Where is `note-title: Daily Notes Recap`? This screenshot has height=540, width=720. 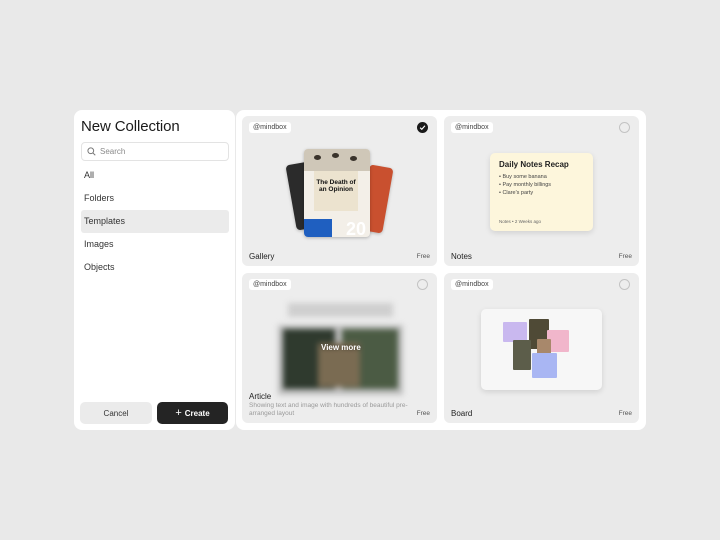
note-title: Daily Notes Recap is located at coordinates (534, 164).